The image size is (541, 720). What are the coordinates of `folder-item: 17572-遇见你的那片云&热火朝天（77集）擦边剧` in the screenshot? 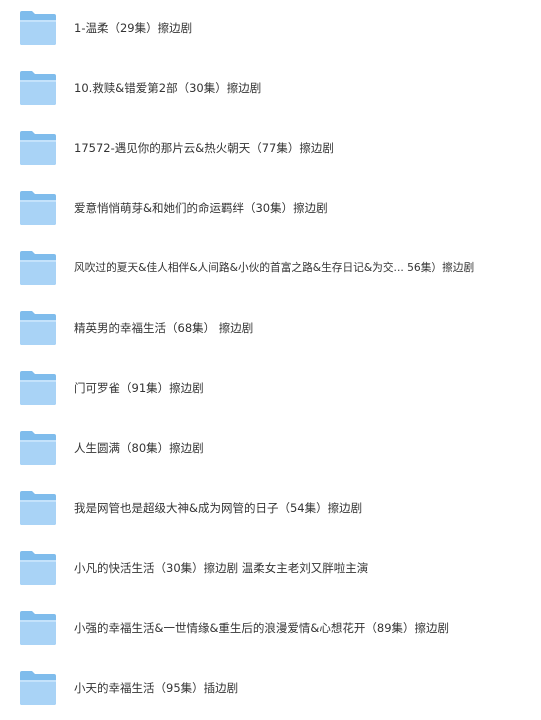 It's located at (270, 150).